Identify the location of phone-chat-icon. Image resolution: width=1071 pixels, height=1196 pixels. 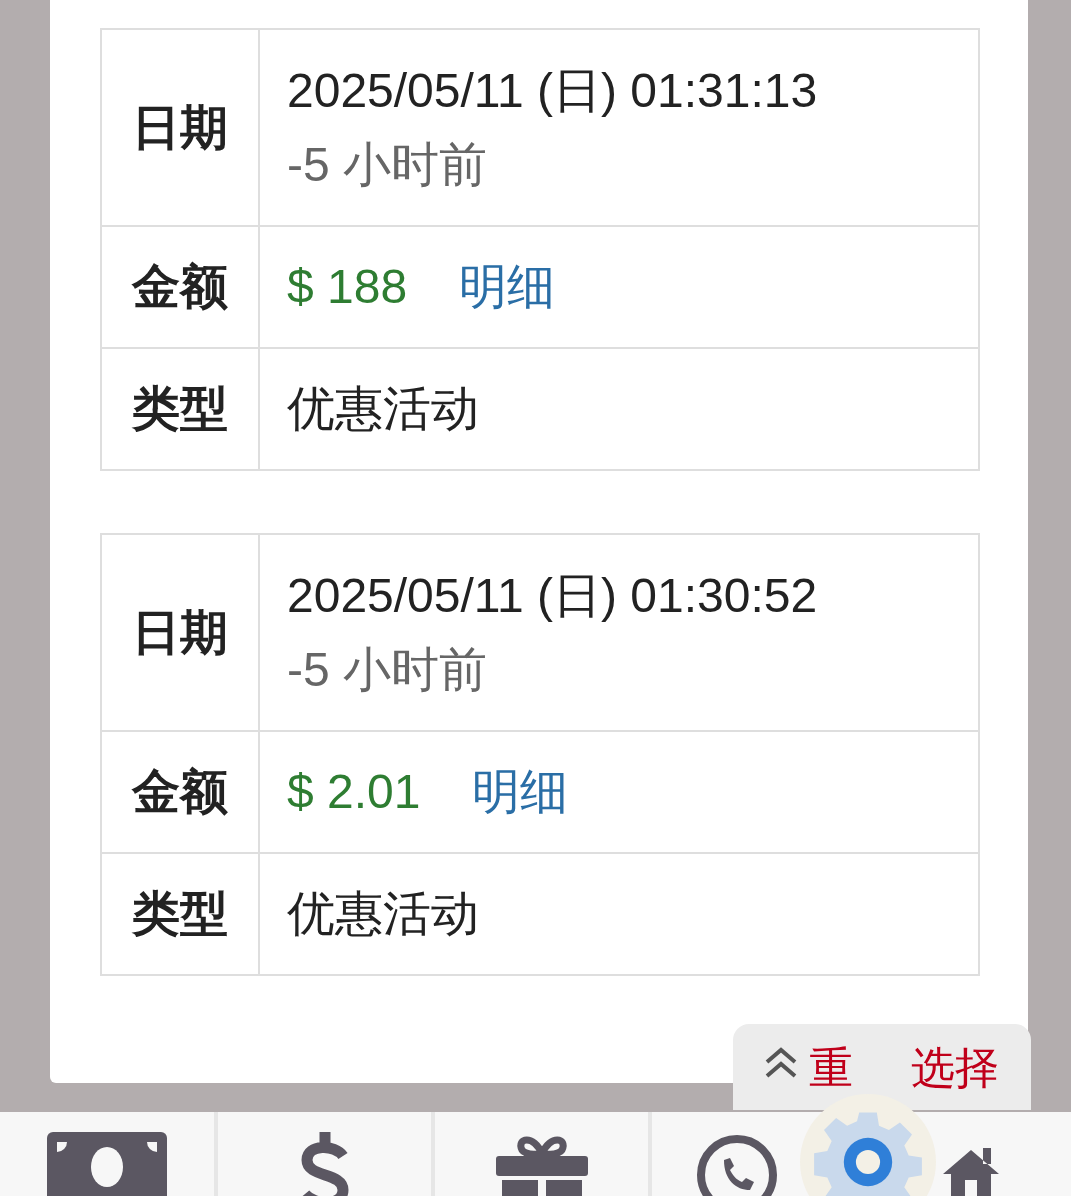
(737, 1164).